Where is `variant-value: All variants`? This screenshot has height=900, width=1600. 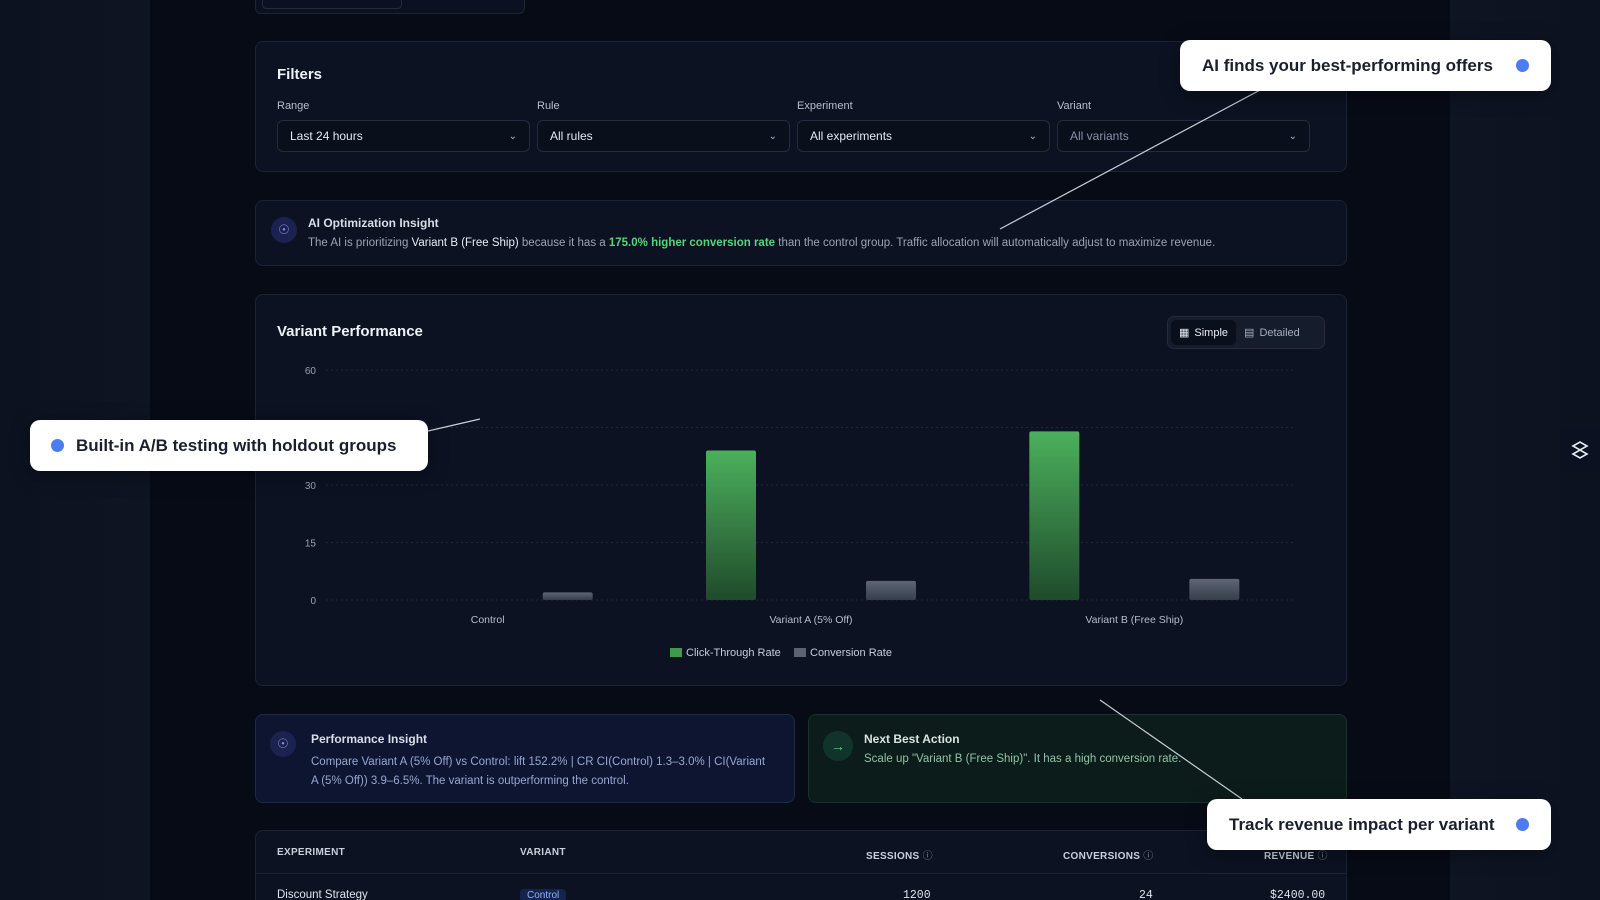
variant-value: All variants is located at coordinates (1099, 136).